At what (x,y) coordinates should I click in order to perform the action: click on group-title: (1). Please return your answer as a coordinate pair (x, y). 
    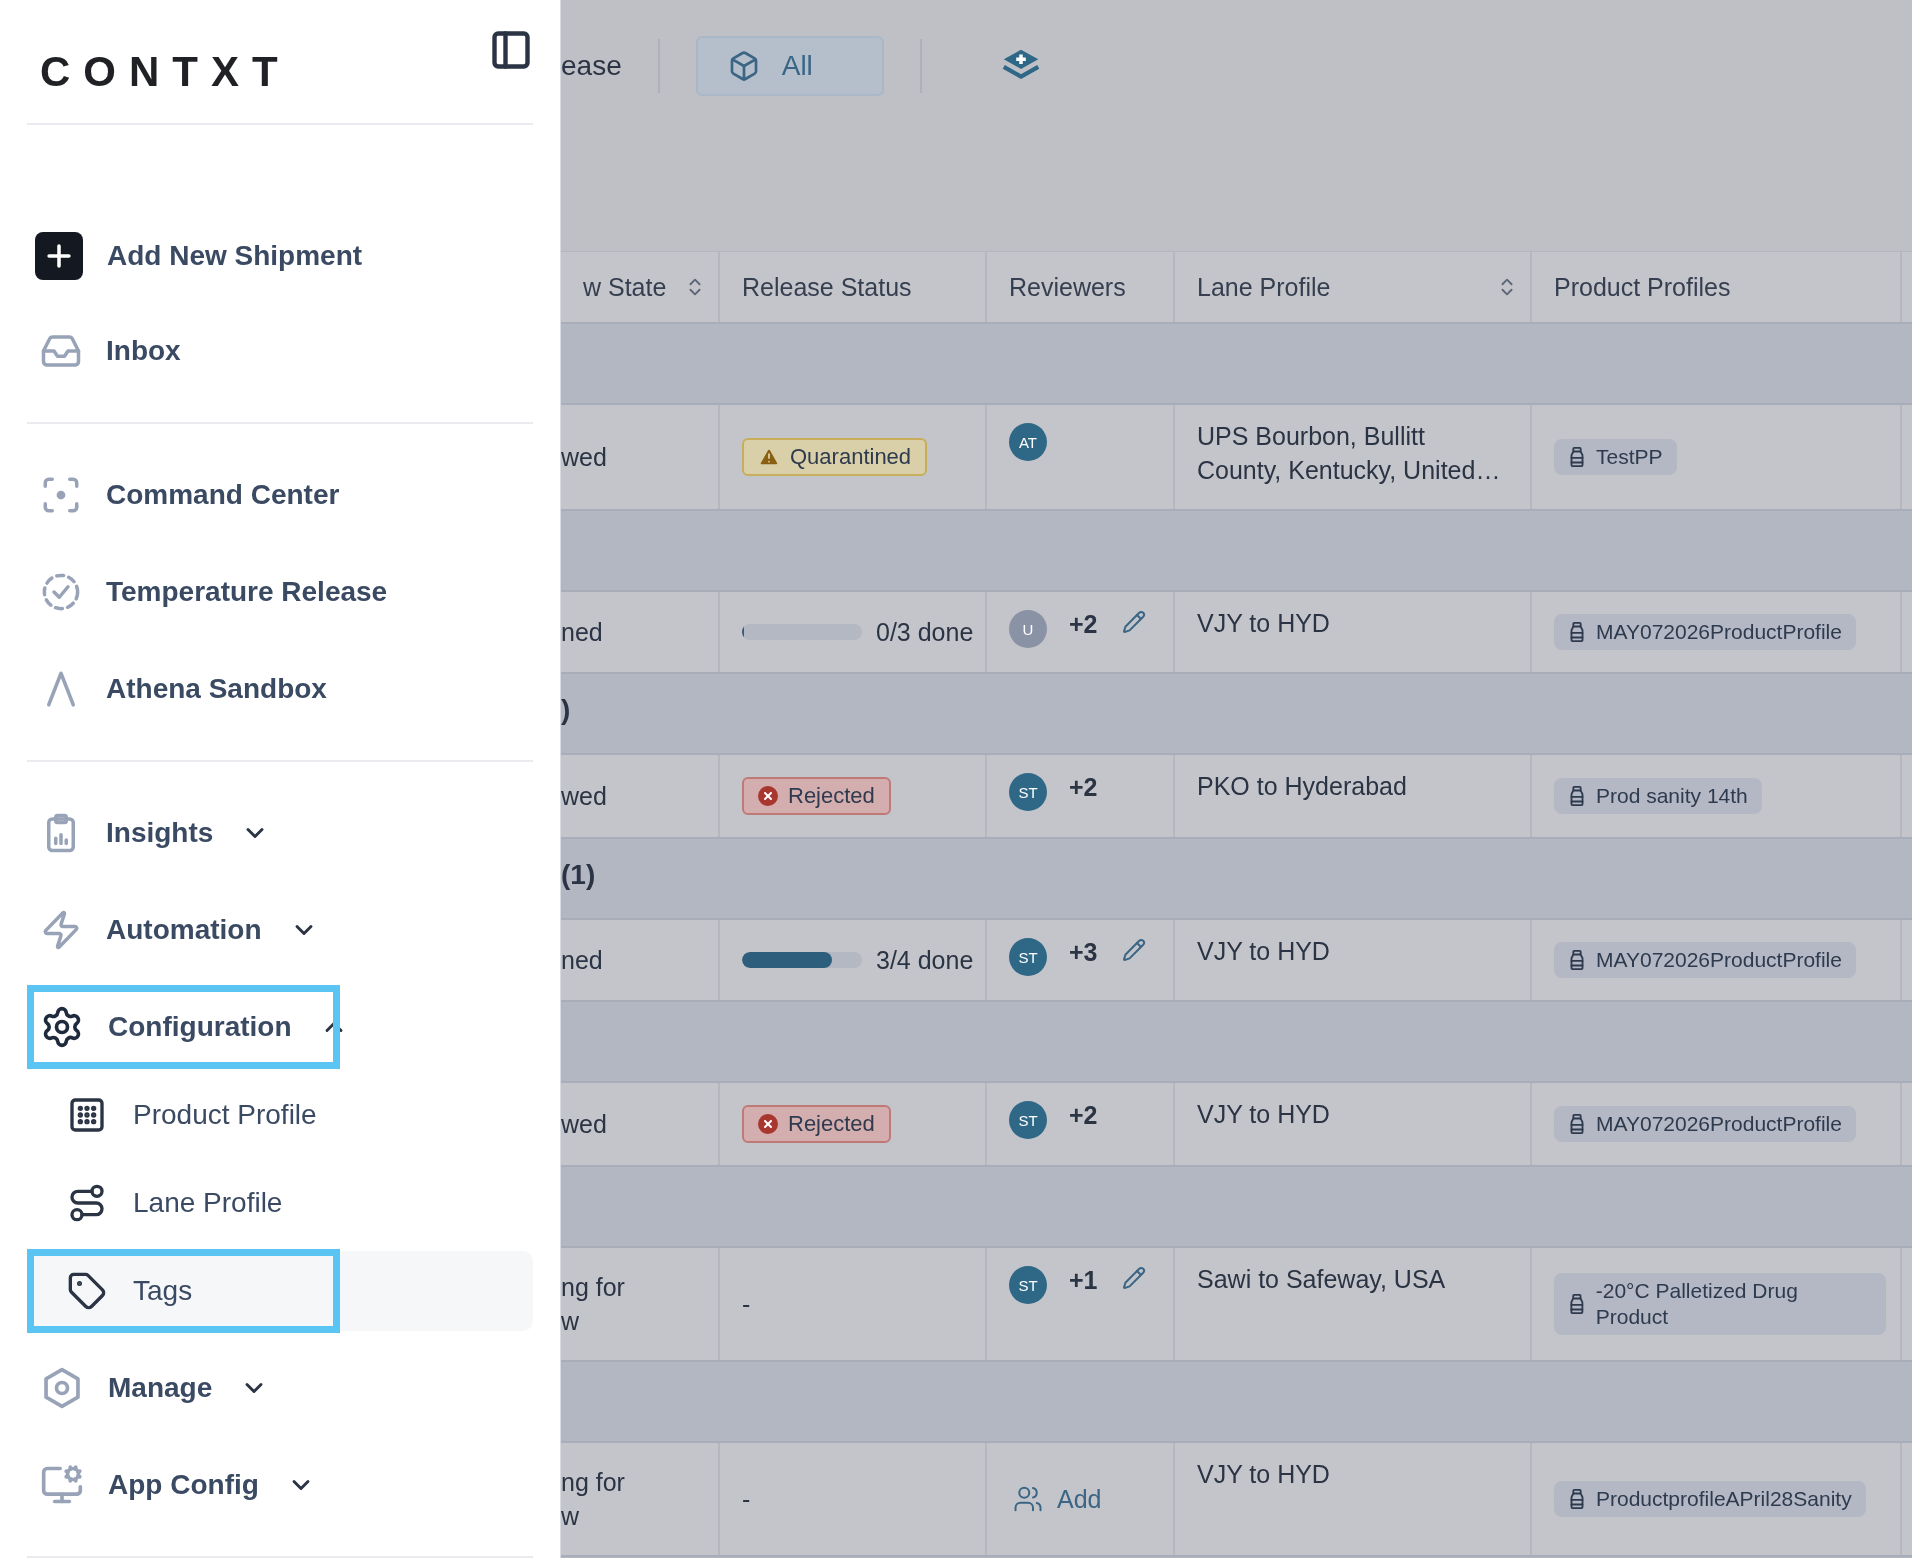
    Looking at the image, I should click on (578, 874).